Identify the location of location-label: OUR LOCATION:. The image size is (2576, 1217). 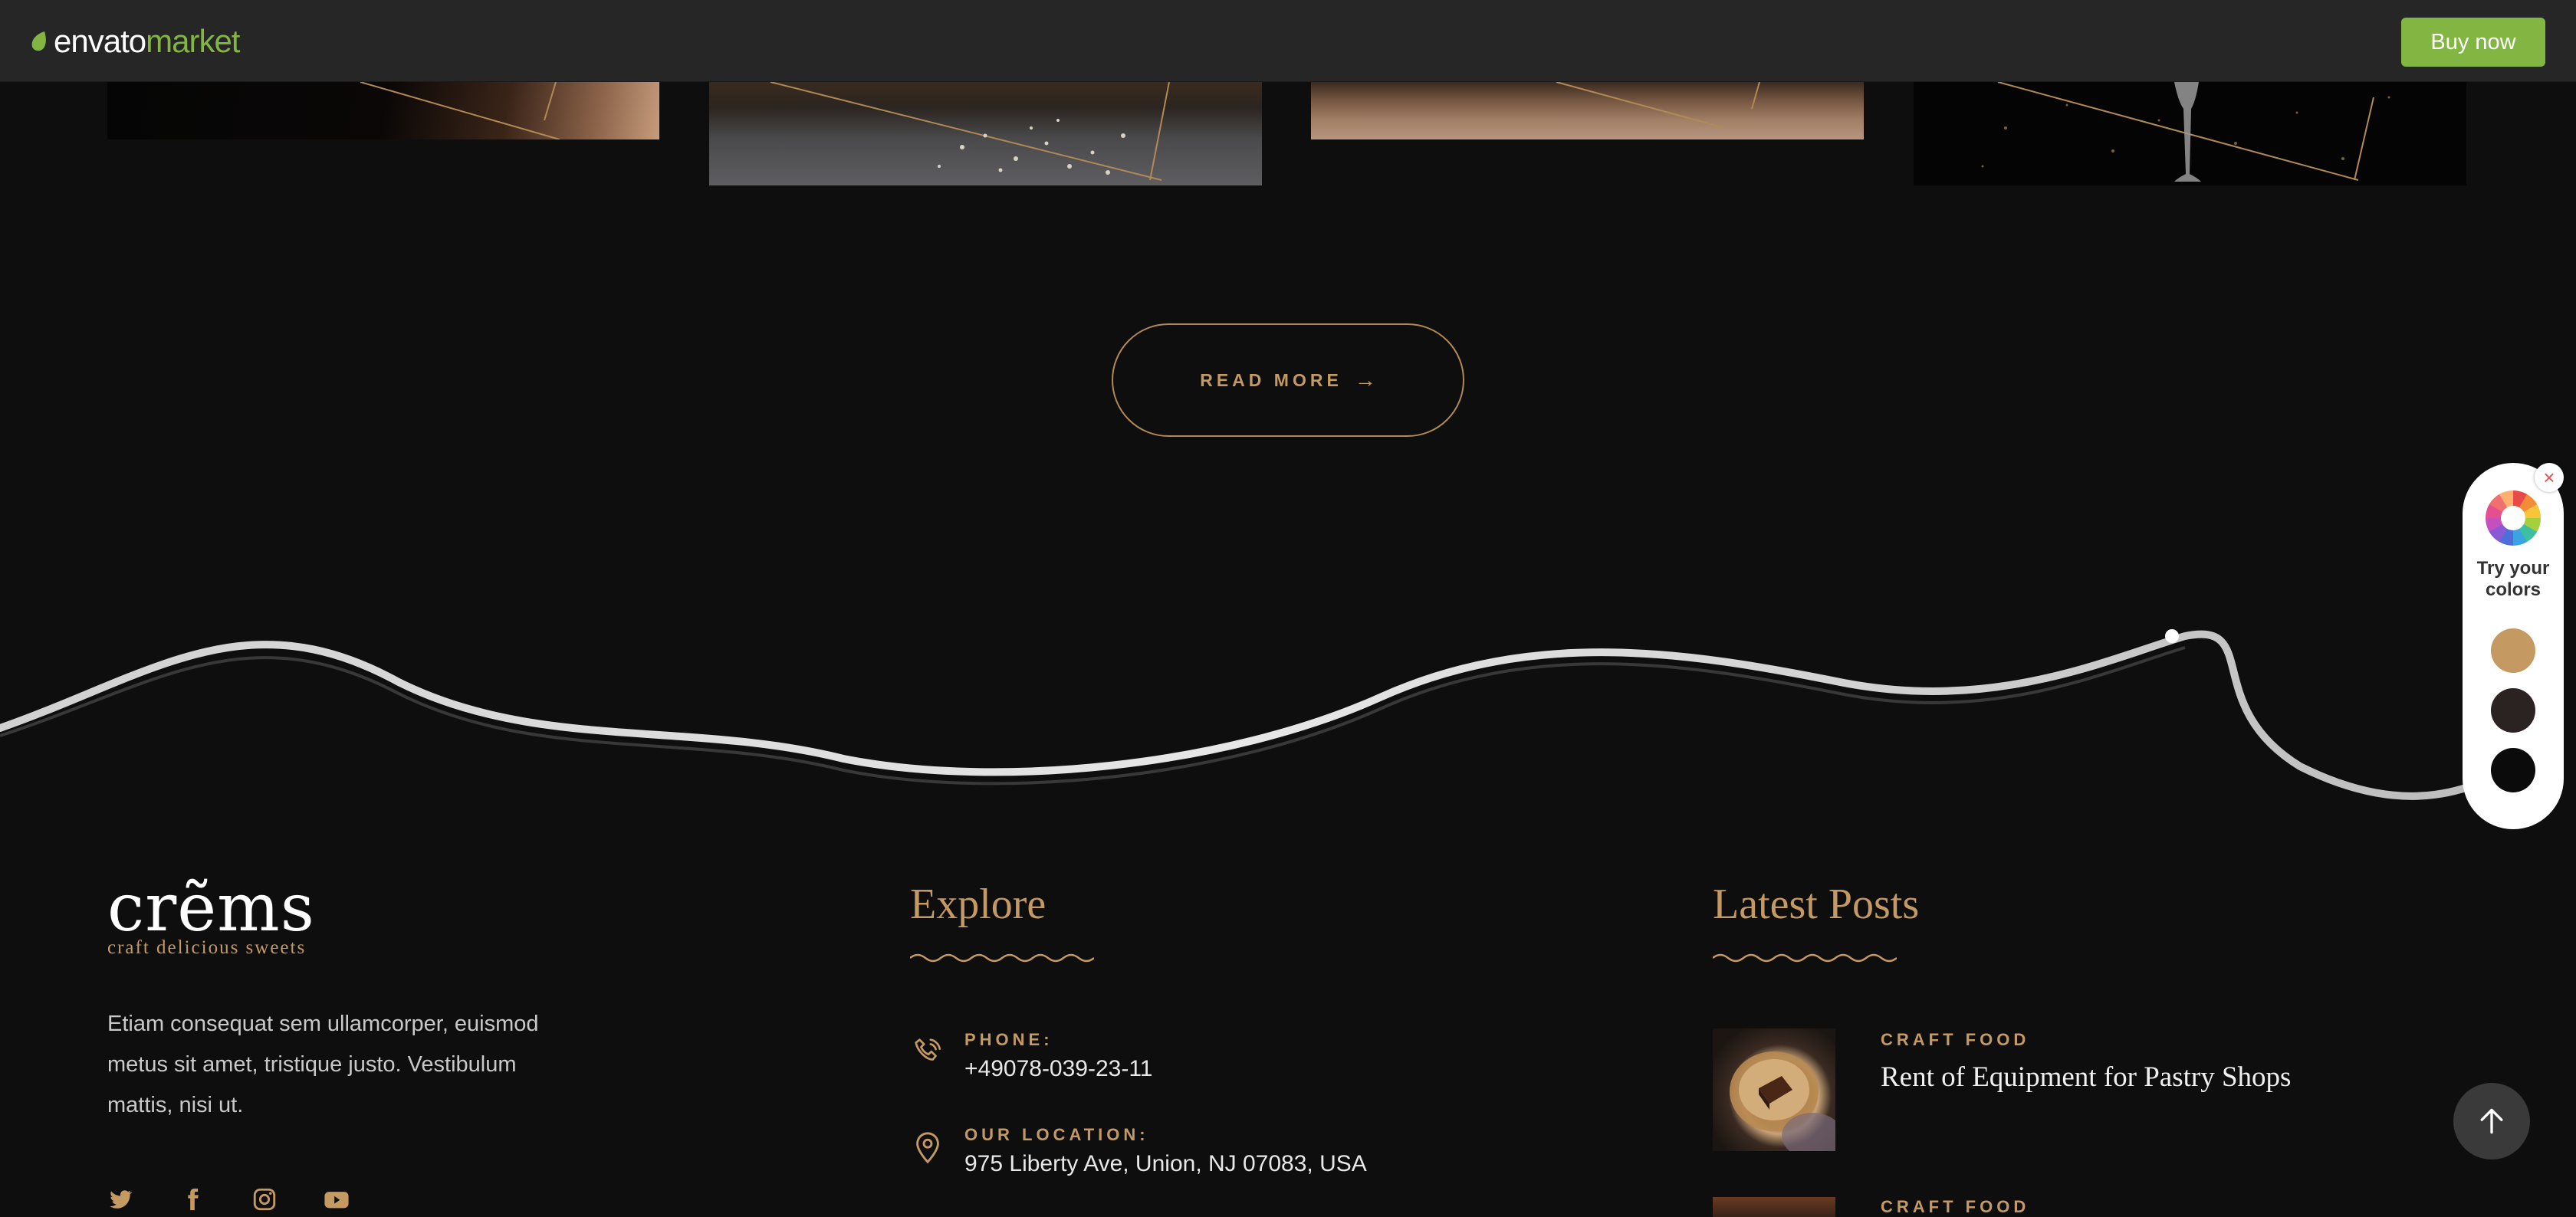
(1056, 1134).